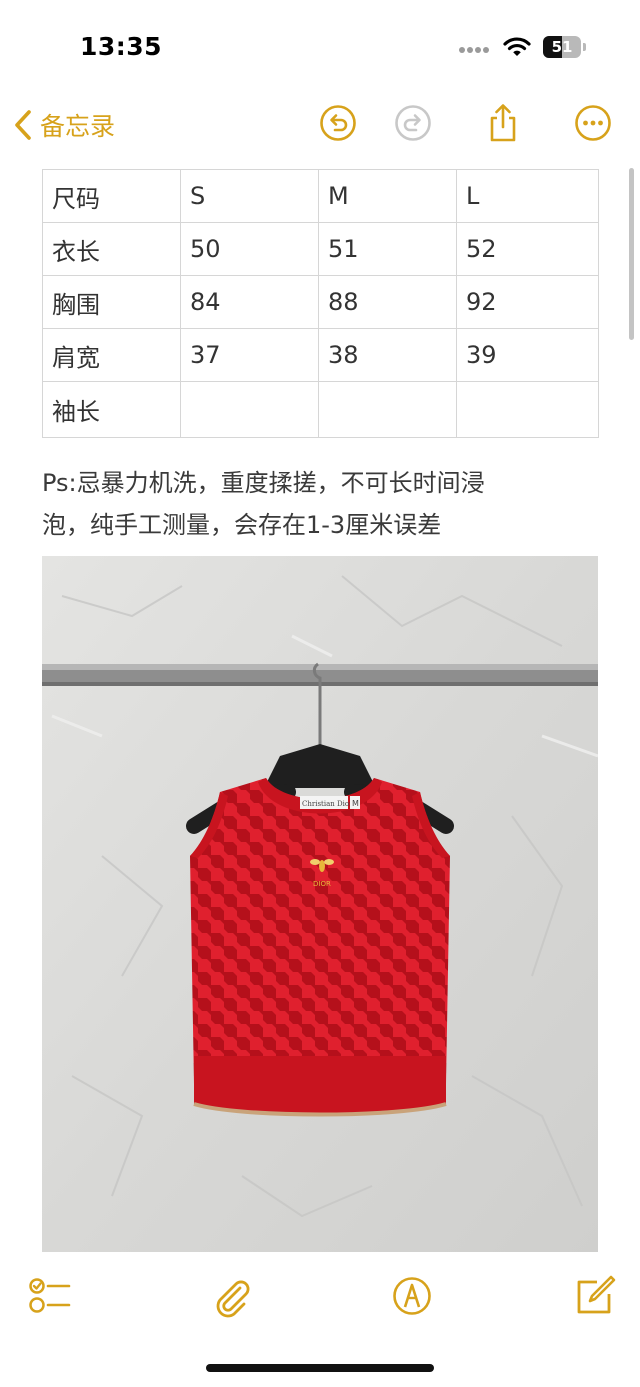 The width and height of the screenshot is (640, 1387). What do you see at coordinates (121, 46) in the screenshot?
I see `status-time: 13:35` at bounding box center [121, 46].